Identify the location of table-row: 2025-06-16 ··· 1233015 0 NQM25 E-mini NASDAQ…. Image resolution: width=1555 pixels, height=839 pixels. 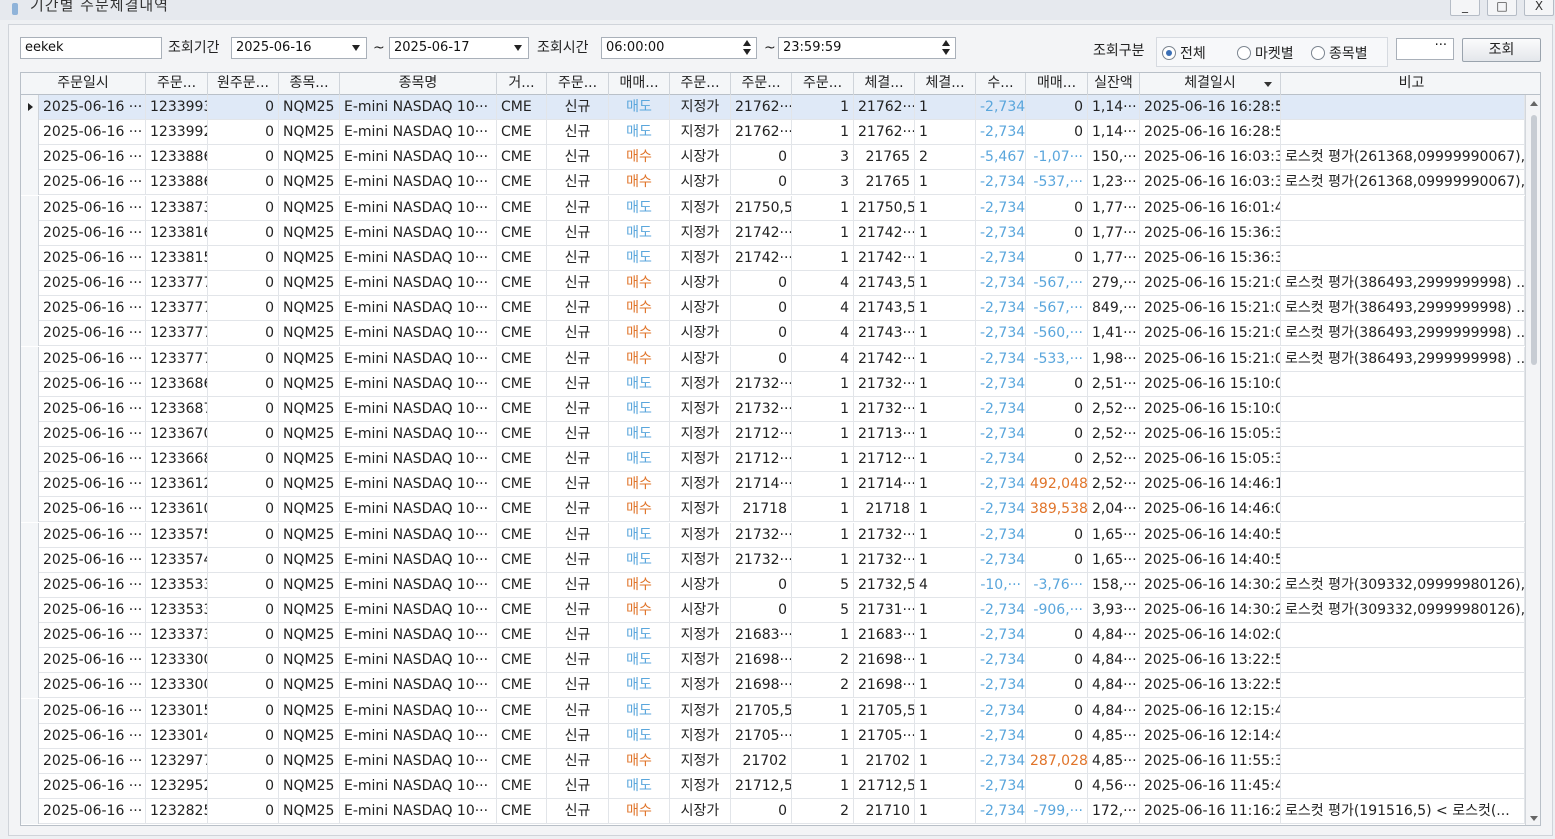
(773, 711).